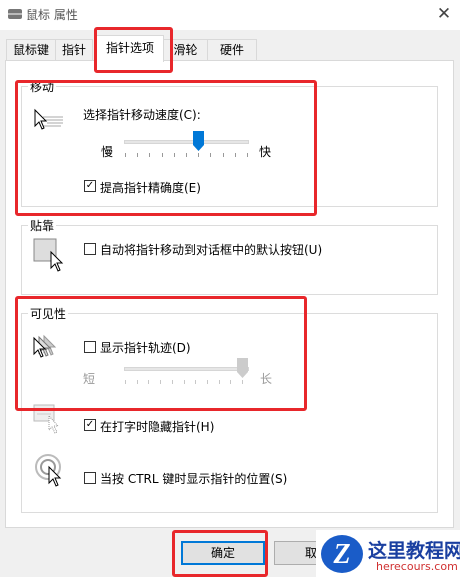 The width and height of the screenshot is (460, 577). Describe the element at coordinates (232, 50) in the screenshot. I see `tab-hardware: 硬件` at that location.